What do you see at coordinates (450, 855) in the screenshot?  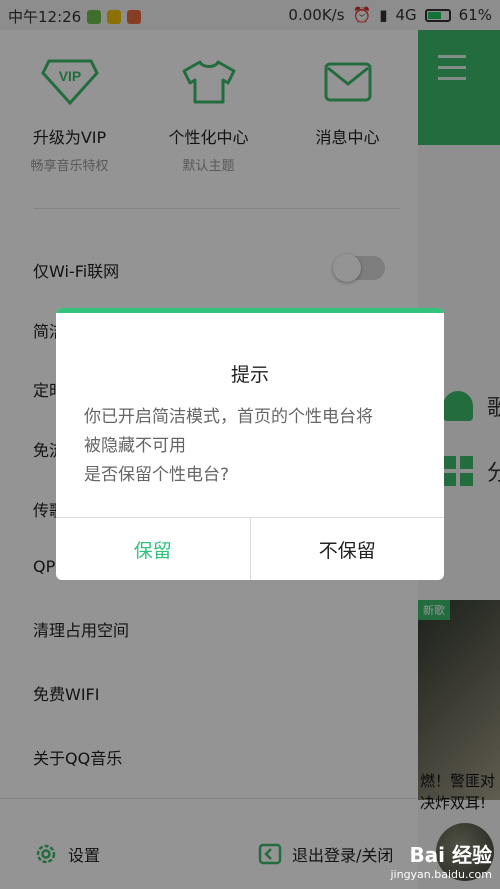 I see `watermark-brand: Bai 经验` at bounding box center [450, 855].